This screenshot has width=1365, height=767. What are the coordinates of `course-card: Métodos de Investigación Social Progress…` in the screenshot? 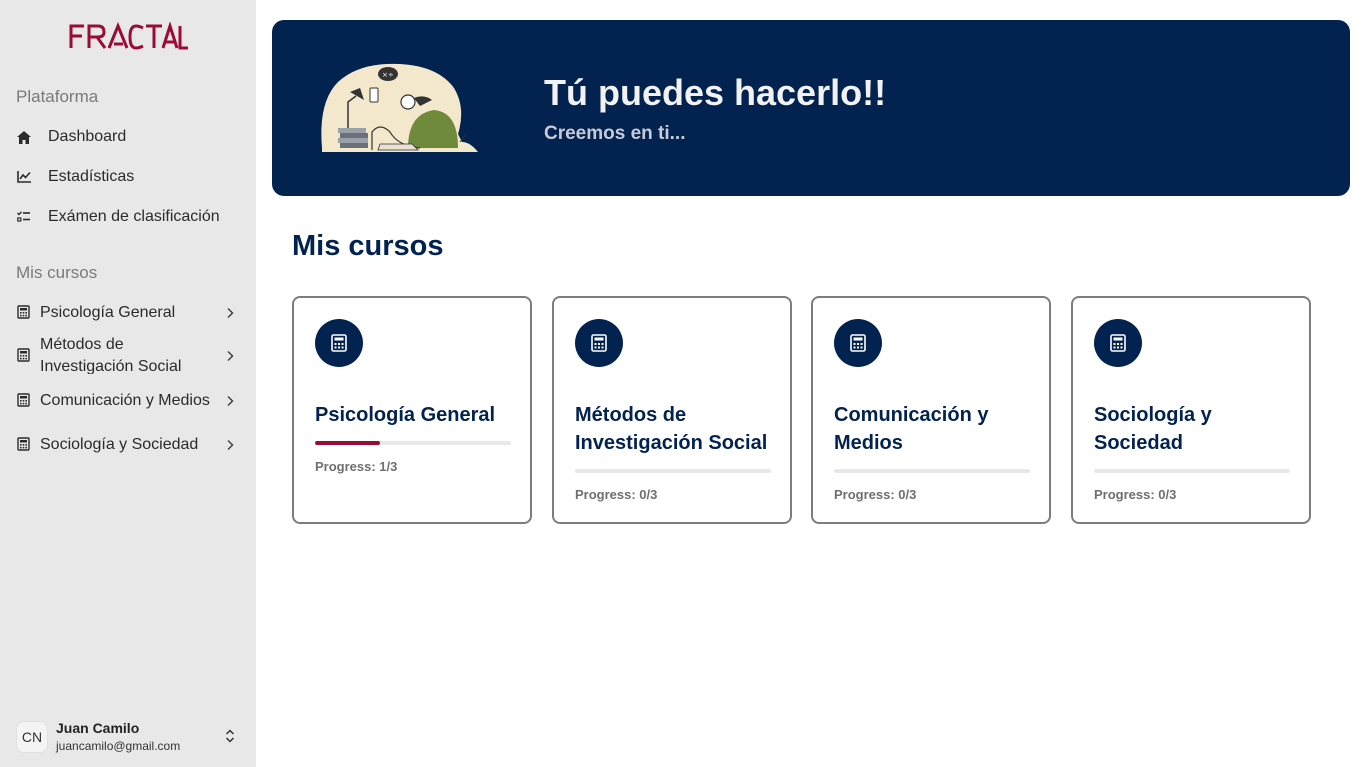 It's located at (672, 410).